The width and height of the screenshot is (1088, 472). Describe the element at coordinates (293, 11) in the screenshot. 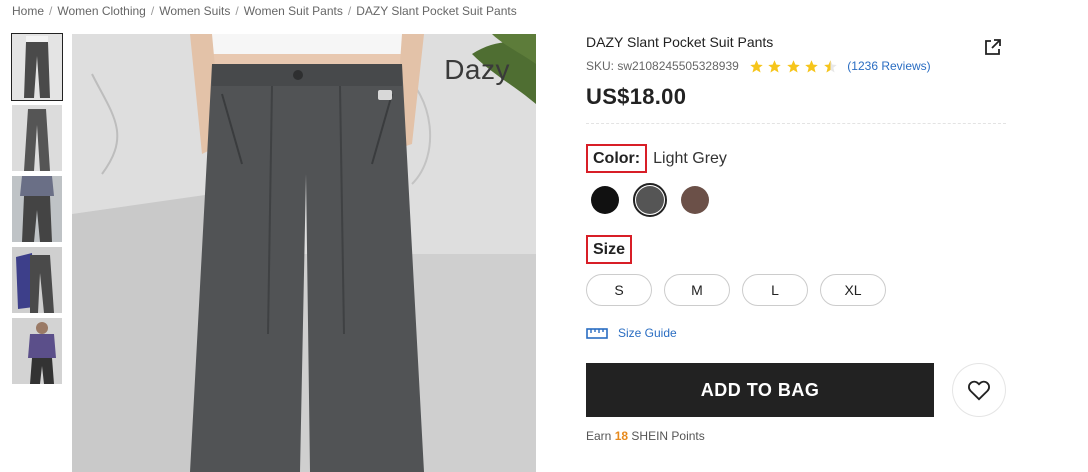

I see `breadcrumb-women-suit-pants: Women Suit Pants` at that location.